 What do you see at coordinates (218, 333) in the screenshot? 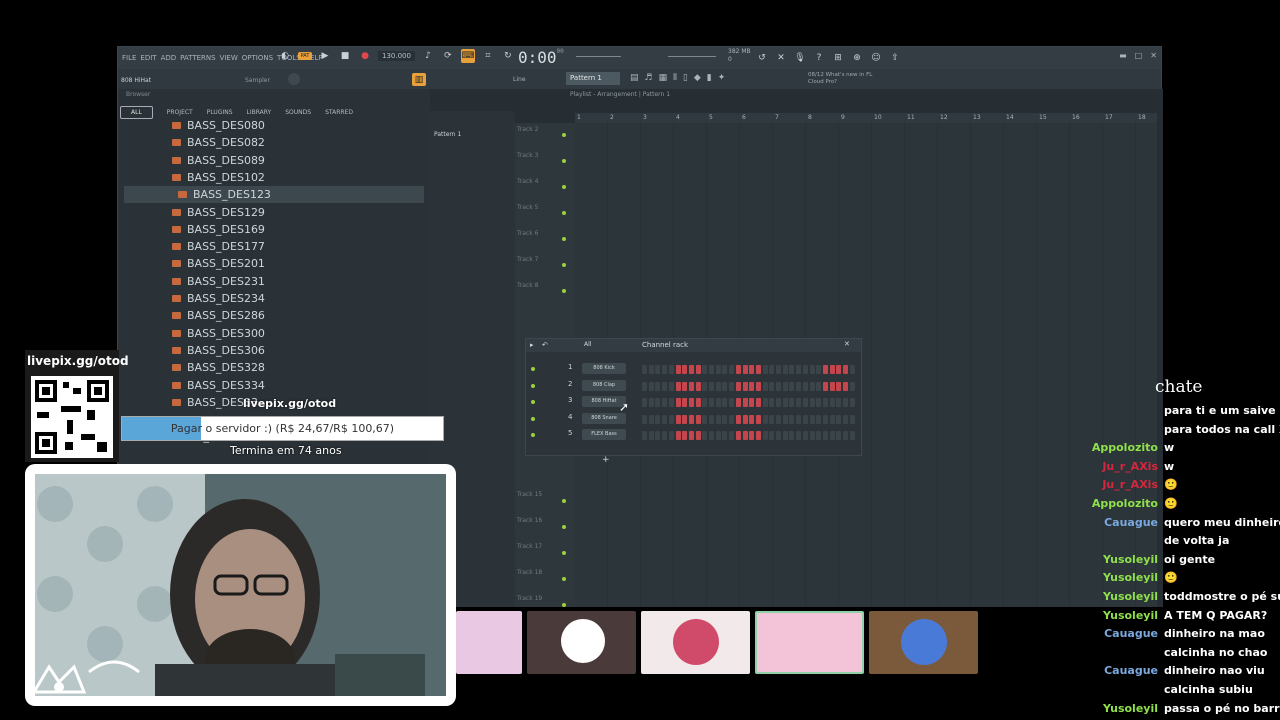
I see `browser-item: BASS_DES300` at bounding box center [218, 333].